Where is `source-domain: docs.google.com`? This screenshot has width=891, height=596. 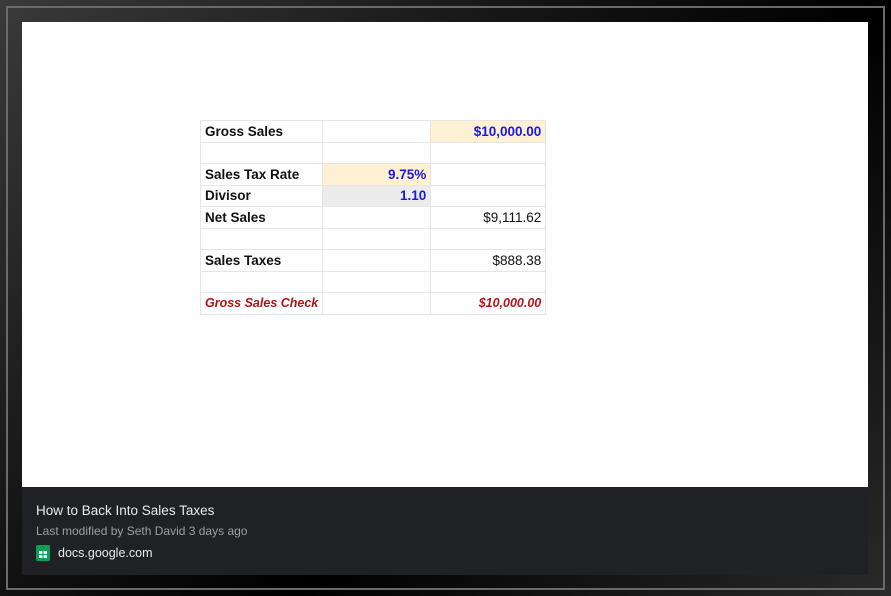 source-domain: docs.google.com is located at coordinates (105, 553).